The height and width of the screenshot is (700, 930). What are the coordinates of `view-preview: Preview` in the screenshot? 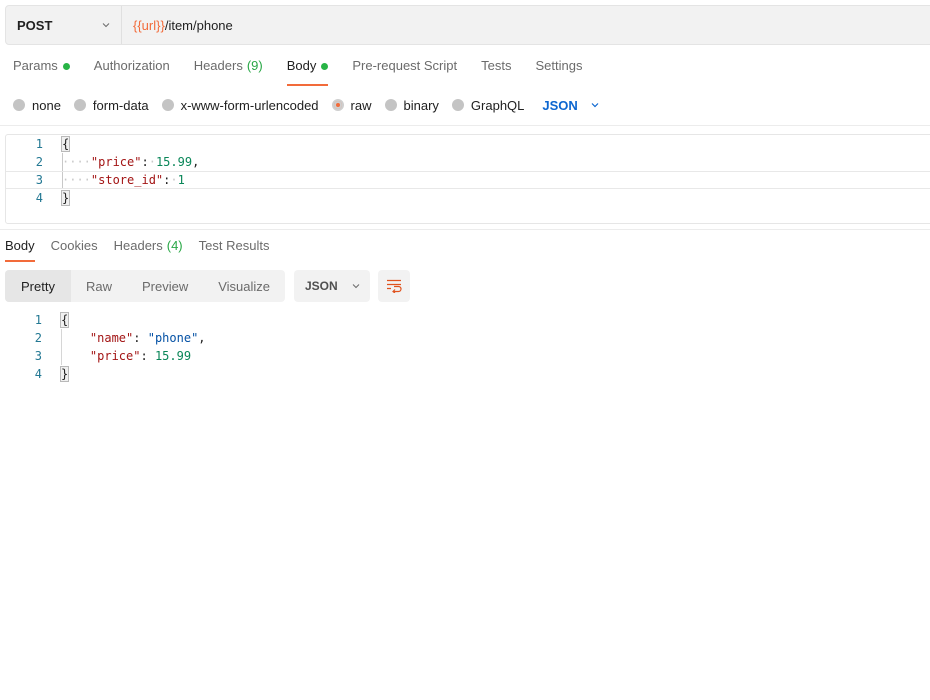 It's located at (165, 286).